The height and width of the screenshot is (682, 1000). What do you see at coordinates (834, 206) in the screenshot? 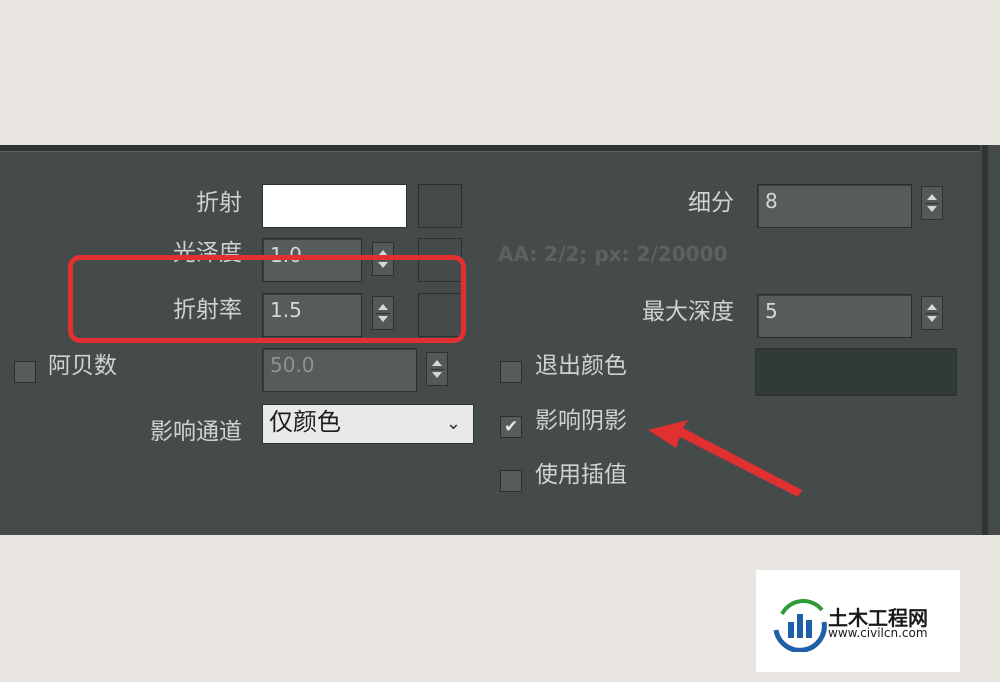
I see `subdivs-input: 8` at bounding box center [834, 206].